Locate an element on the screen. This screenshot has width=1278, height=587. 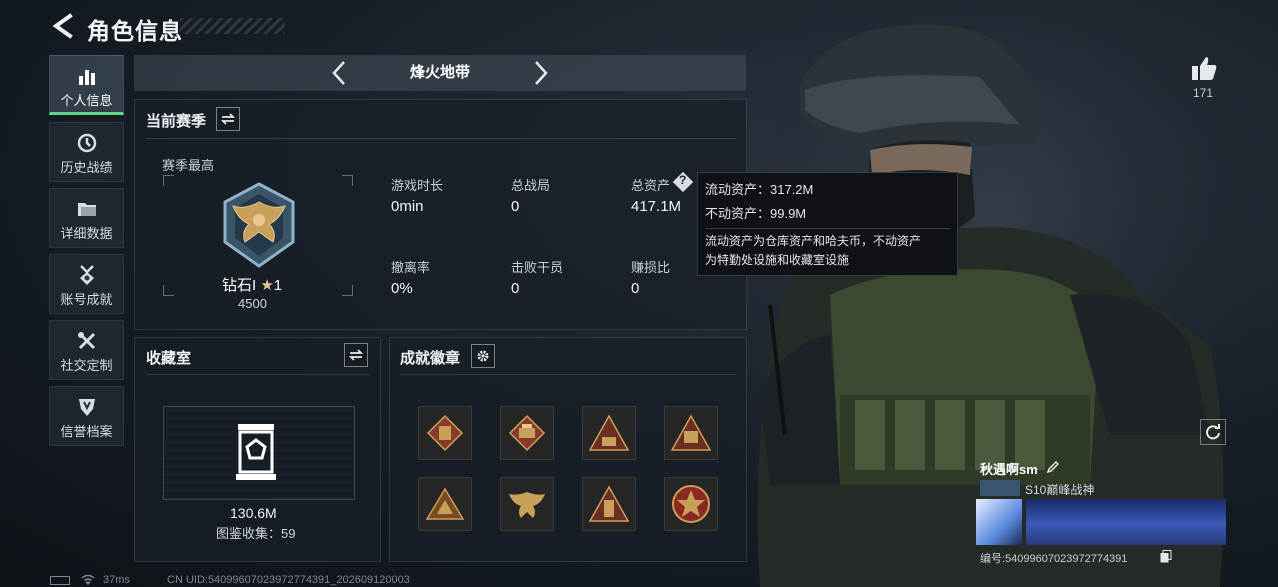
sidebar-item-label: 个人信息 is located at coordinates (86, 100).